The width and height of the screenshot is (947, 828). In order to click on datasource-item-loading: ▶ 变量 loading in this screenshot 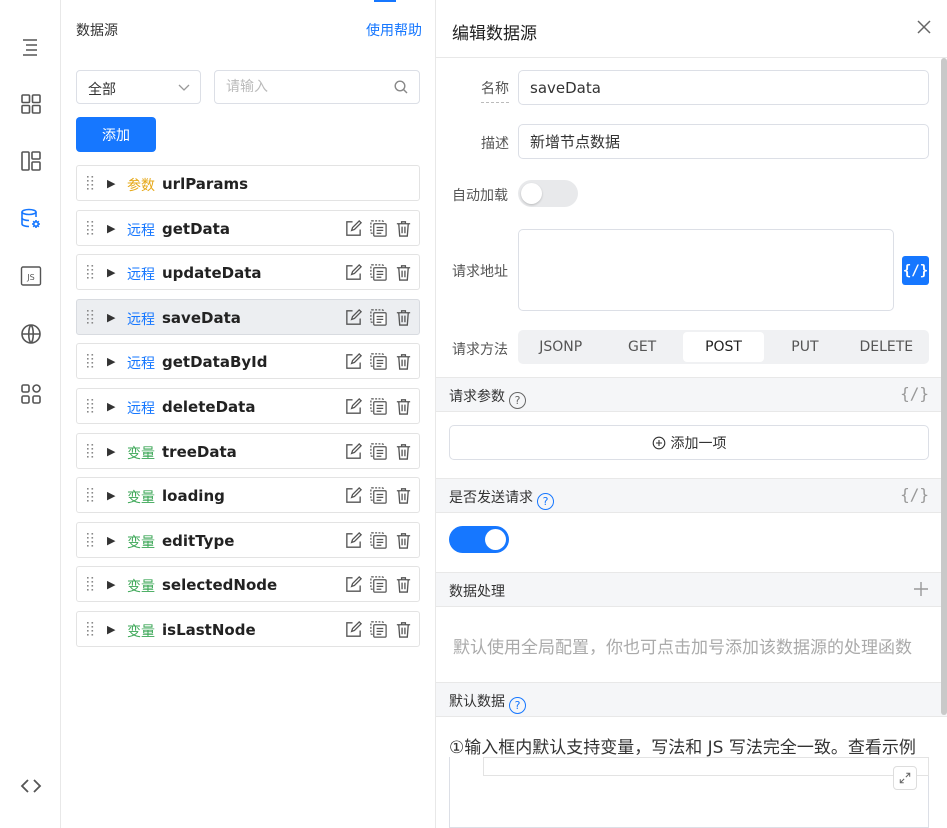, I will do `click(248, 495)`.